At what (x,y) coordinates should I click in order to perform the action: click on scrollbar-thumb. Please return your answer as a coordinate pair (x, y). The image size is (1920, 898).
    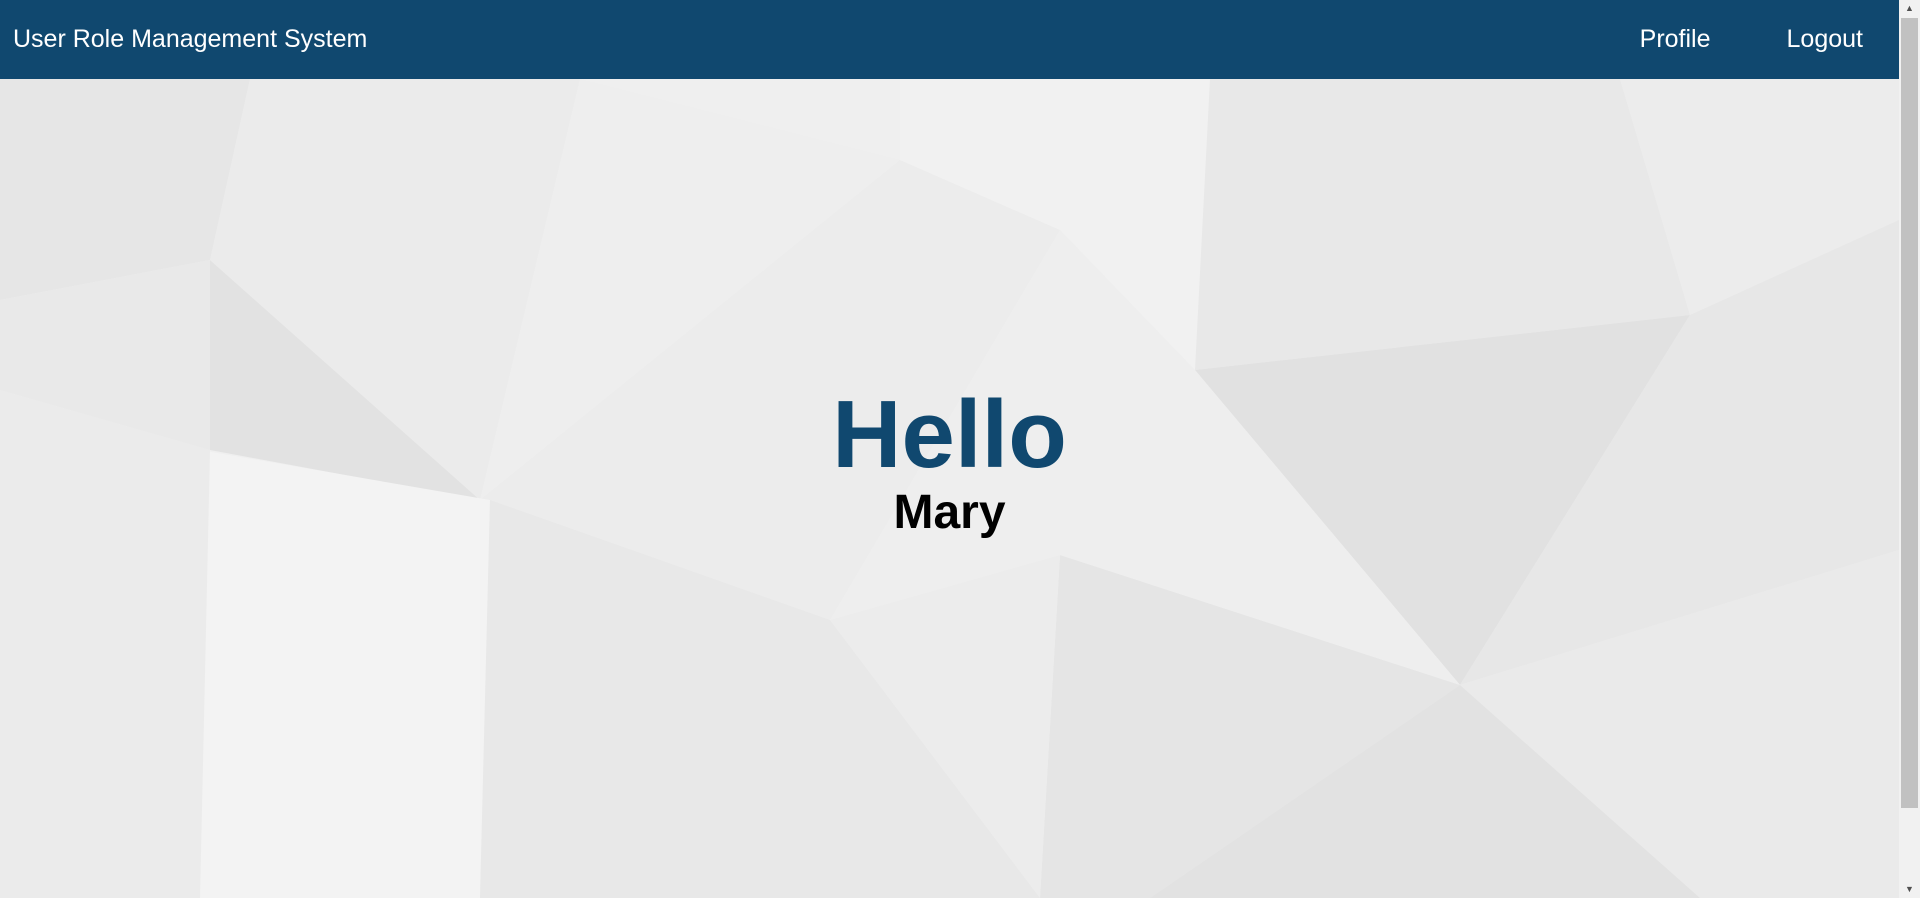
    Looking at the image, I should click on (1909, 413).